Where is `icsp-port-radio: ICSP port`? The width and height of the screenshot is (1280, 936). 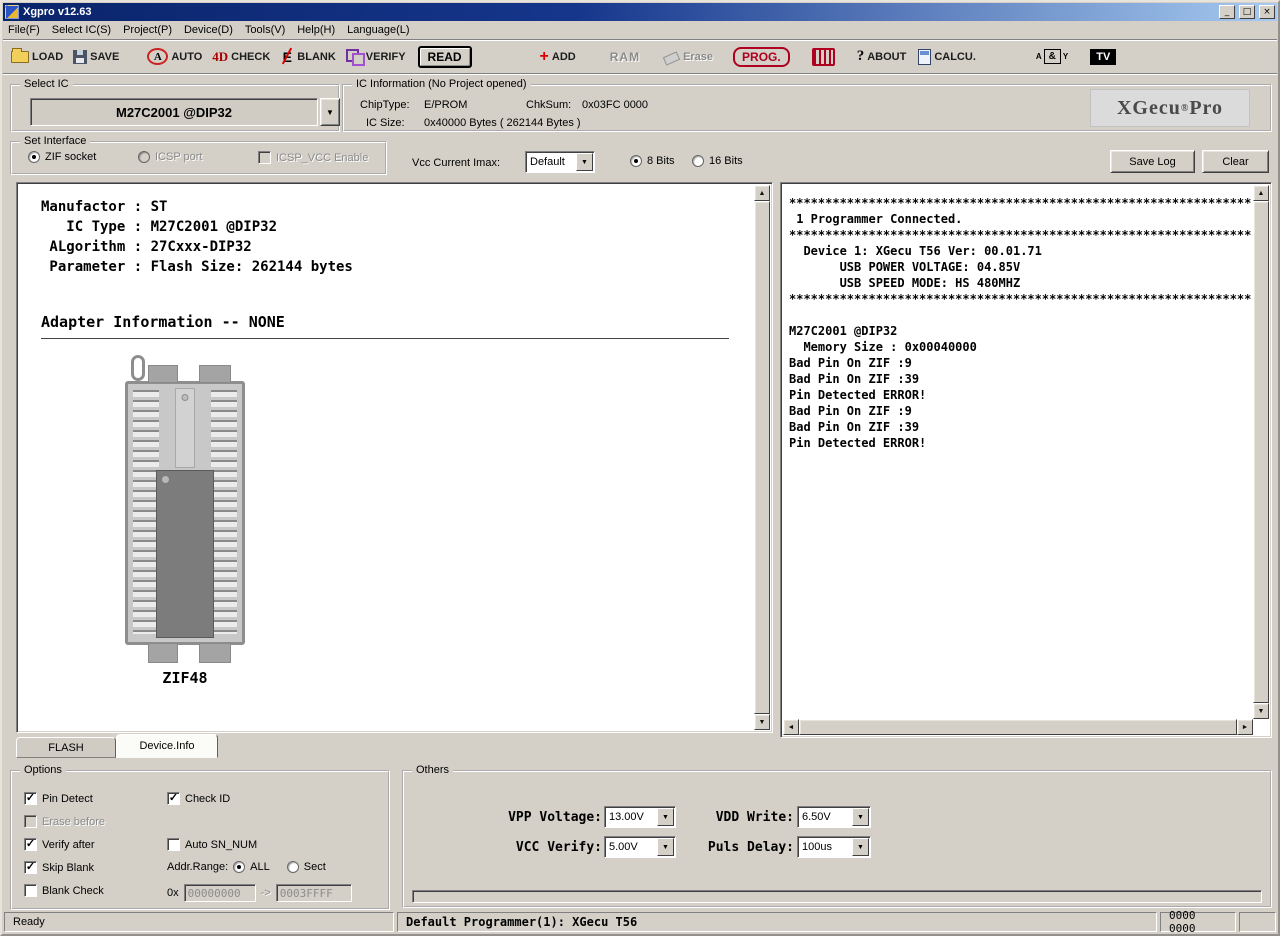
icsp-port-radio: ICSP port is located at coordinates (170, 157).